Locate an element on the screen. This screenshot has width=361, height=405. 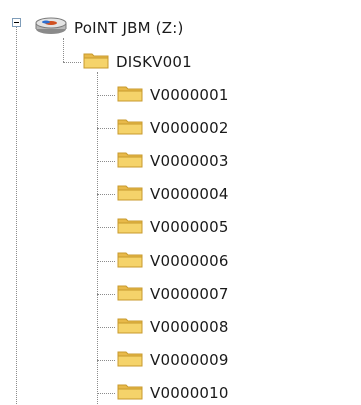
tree-item-volume: V0000007 is located at coordinates (172, 294).